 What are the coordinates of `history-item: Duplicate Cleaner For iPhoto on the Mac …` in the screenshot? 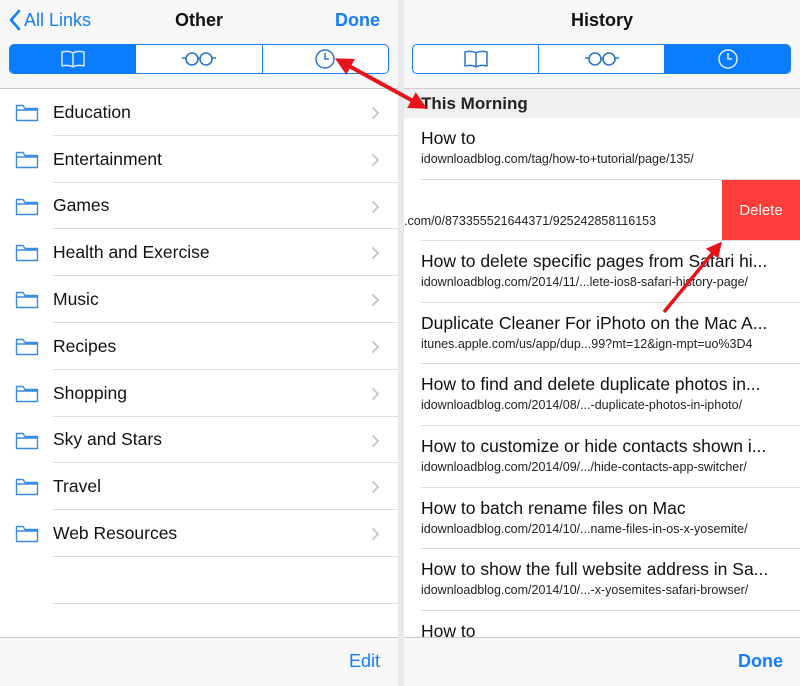 It's located at (602, 334).